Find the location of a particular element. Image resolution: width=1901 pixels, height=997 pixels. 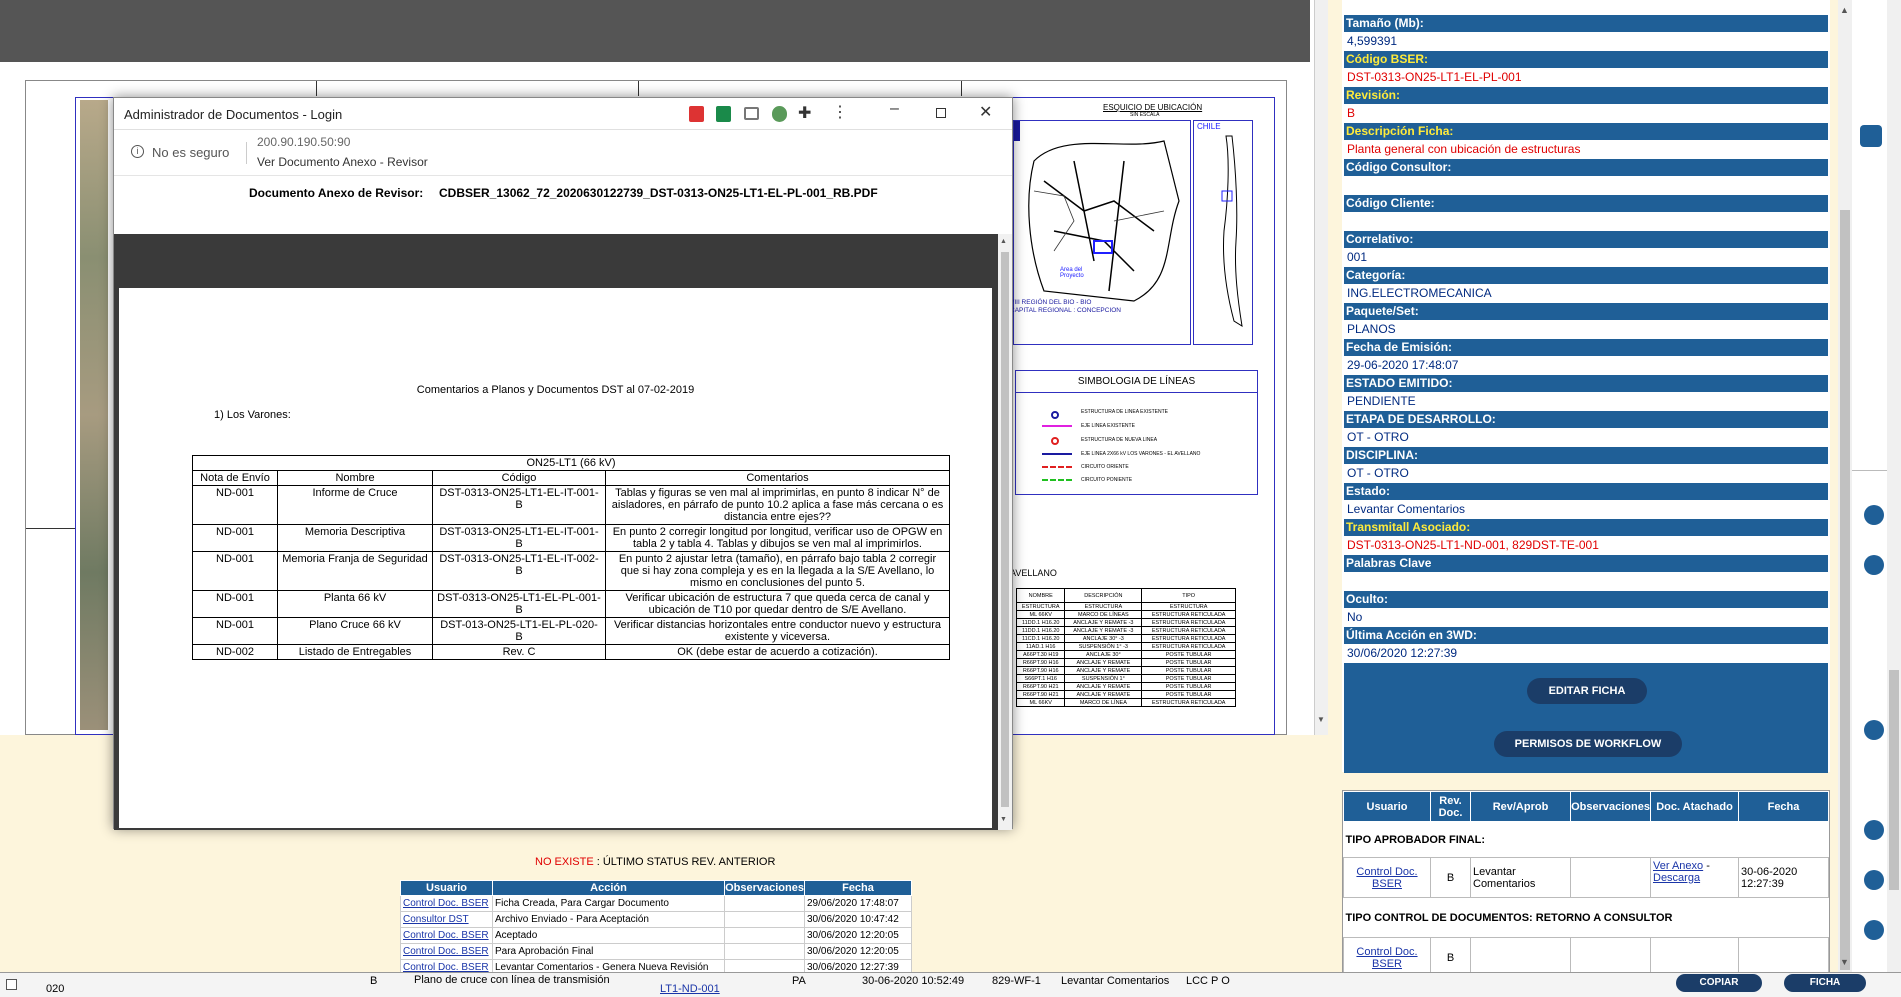

row-rev: B is located at coordinates (374, 981).